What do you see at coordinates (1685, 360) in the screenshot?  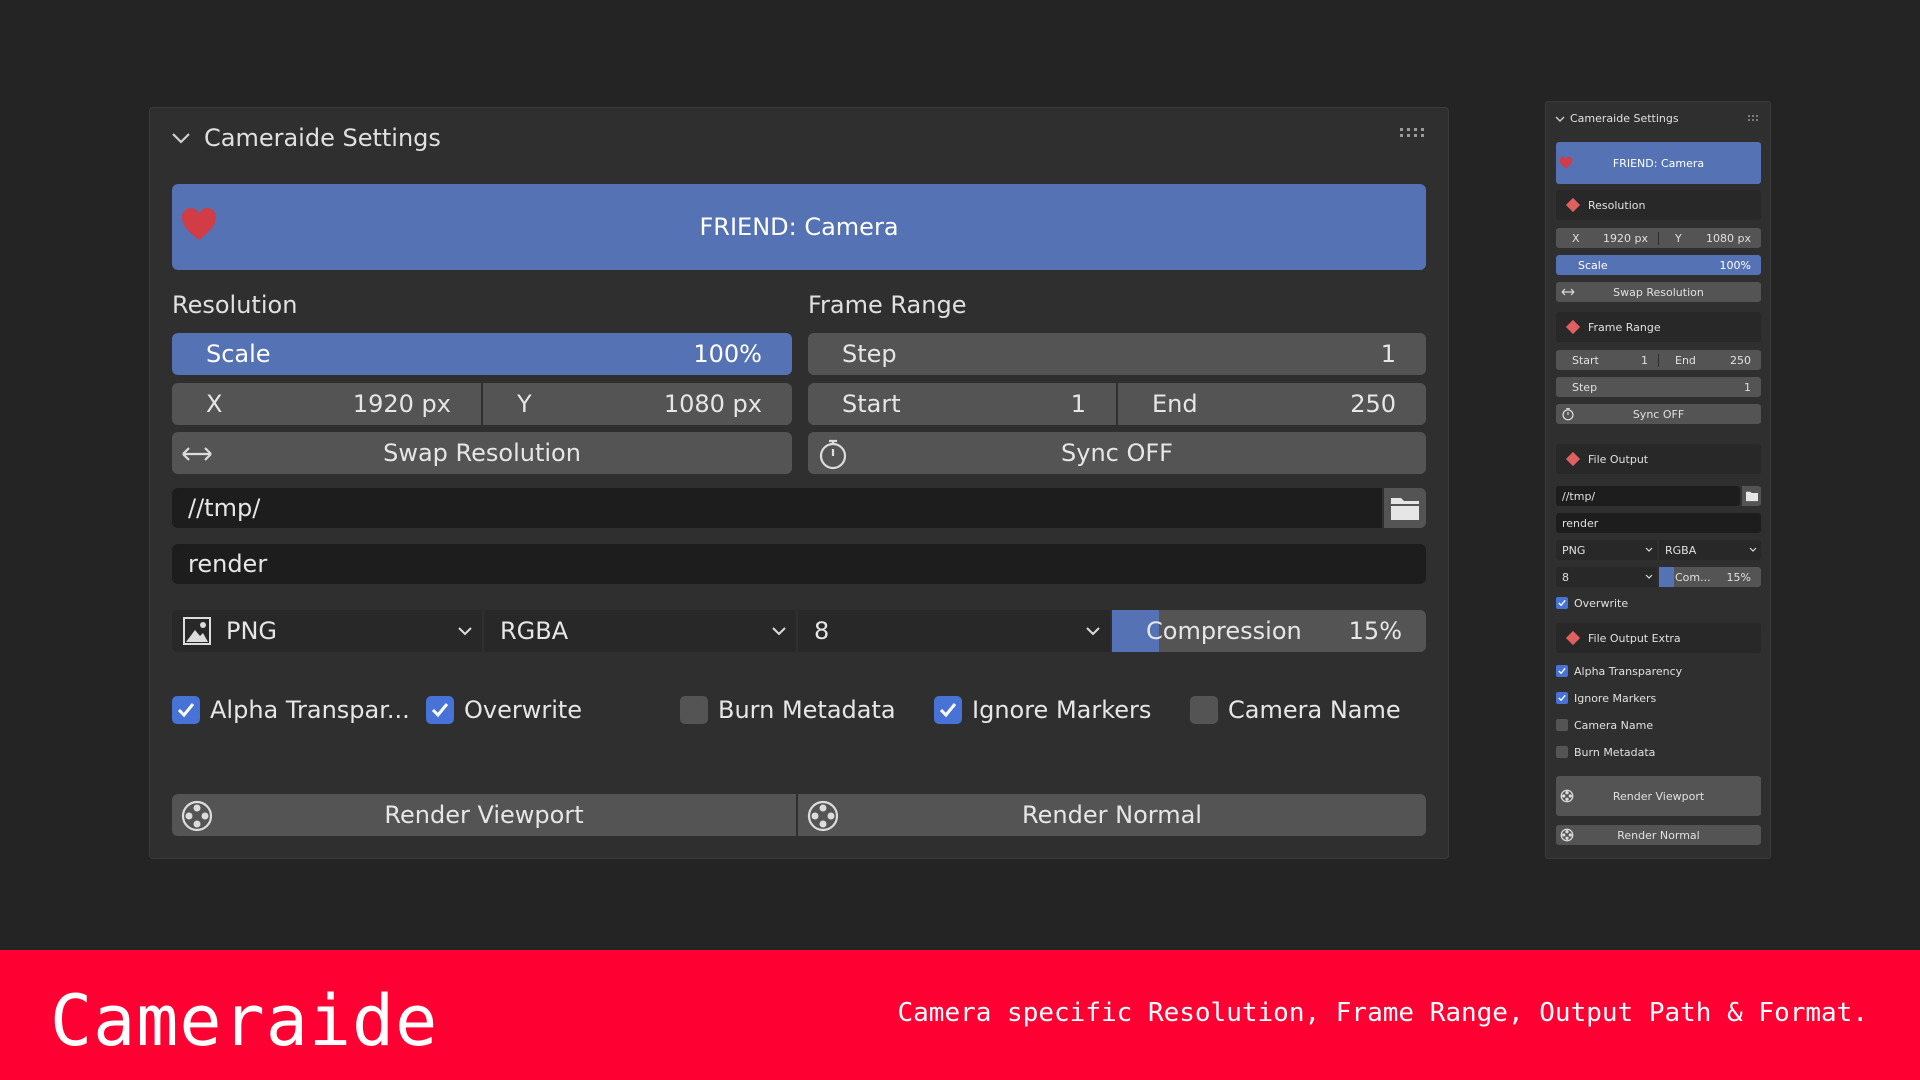 I see `end-label: End` at bounding box center [1685, 360].